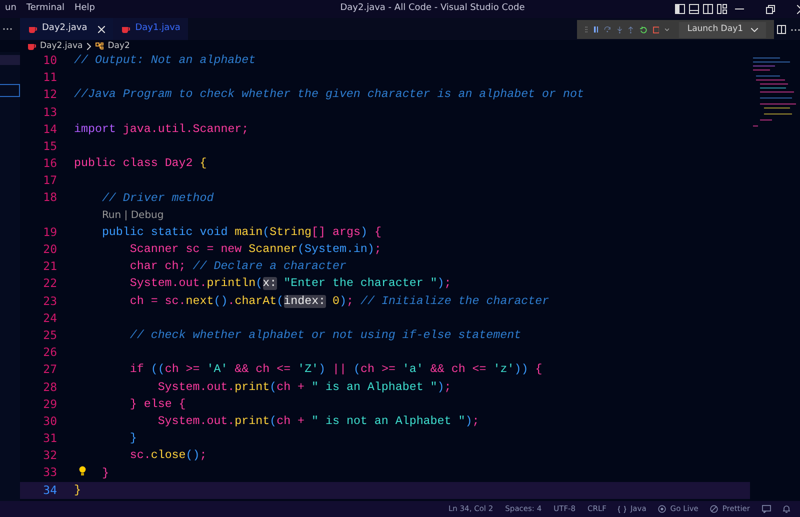 The height and width of the screenshot is (517, 800). Describe the element at coordinates (708, 9) in the screenshot. I see `split-layout-icon` at that location.